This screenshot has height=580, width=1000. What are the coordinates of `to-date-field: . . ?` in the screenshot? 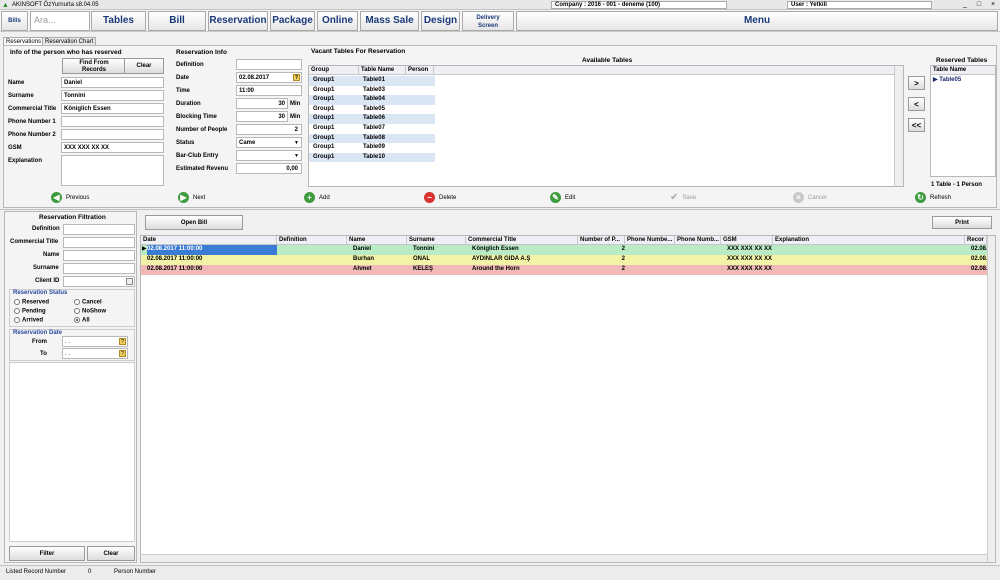 It's located at (95, 353).